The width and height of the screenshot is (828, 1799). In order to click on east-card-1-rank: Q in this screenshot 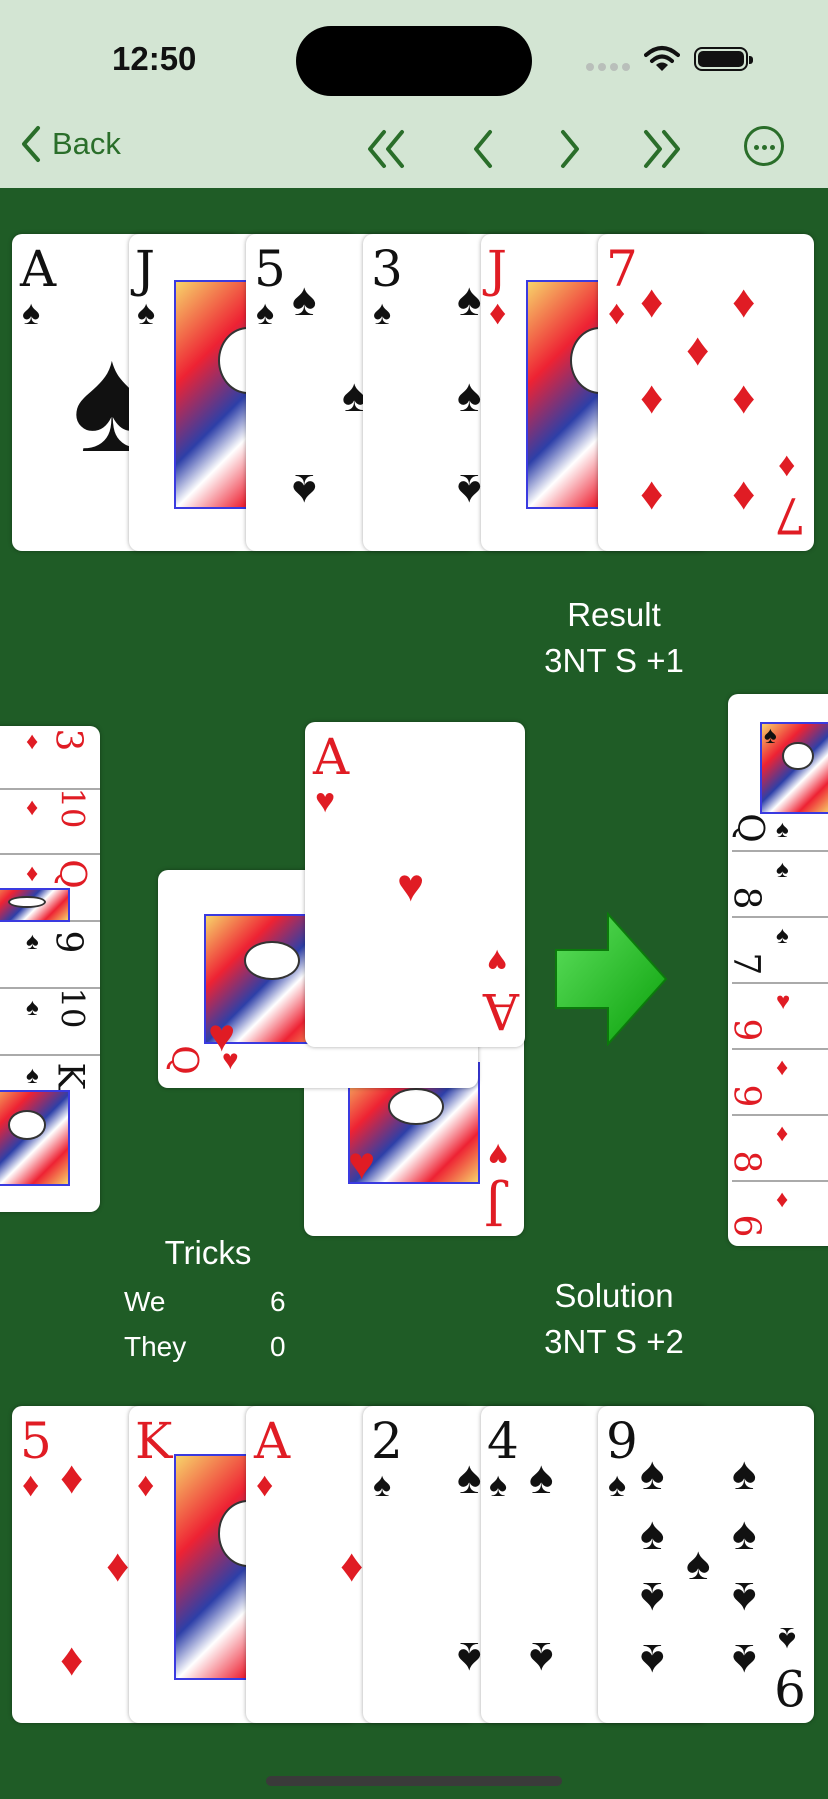, I will do `click(749, 828)`.